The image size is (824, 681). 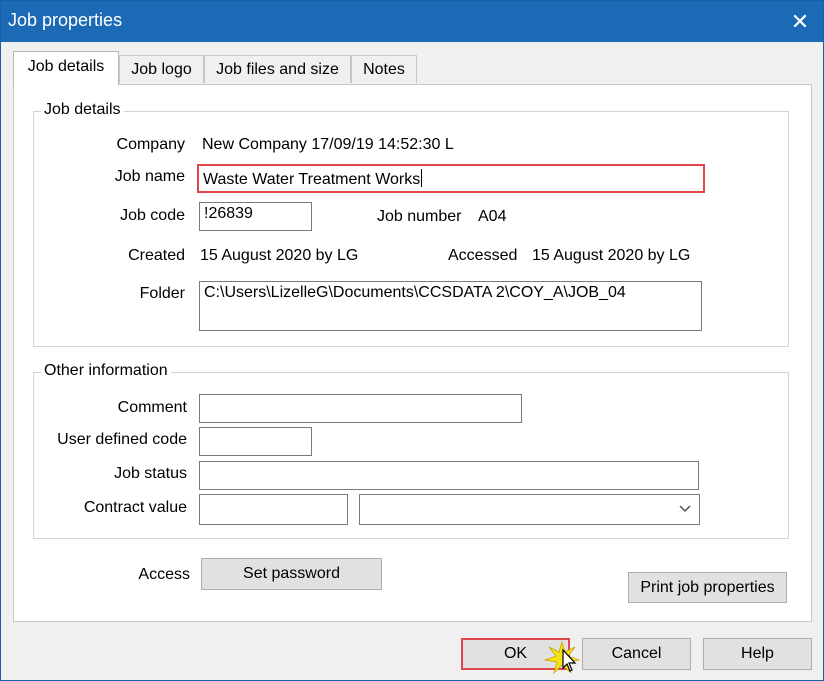 What do you see at coordinates (161, 69) in the screenshot?
I see `tab-job-logo: Job logo` at bounding box center [161, 69].